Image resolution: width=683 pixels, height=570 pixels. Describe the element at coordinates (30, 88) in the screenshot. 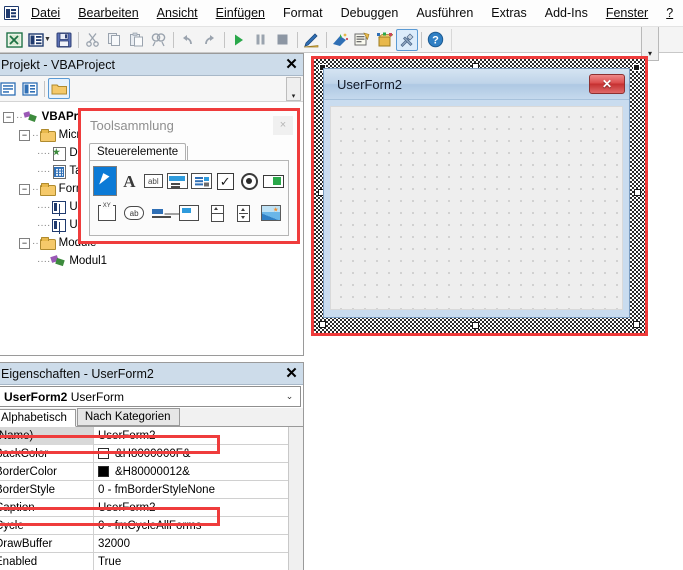

I see `view-object-icon` at that location.